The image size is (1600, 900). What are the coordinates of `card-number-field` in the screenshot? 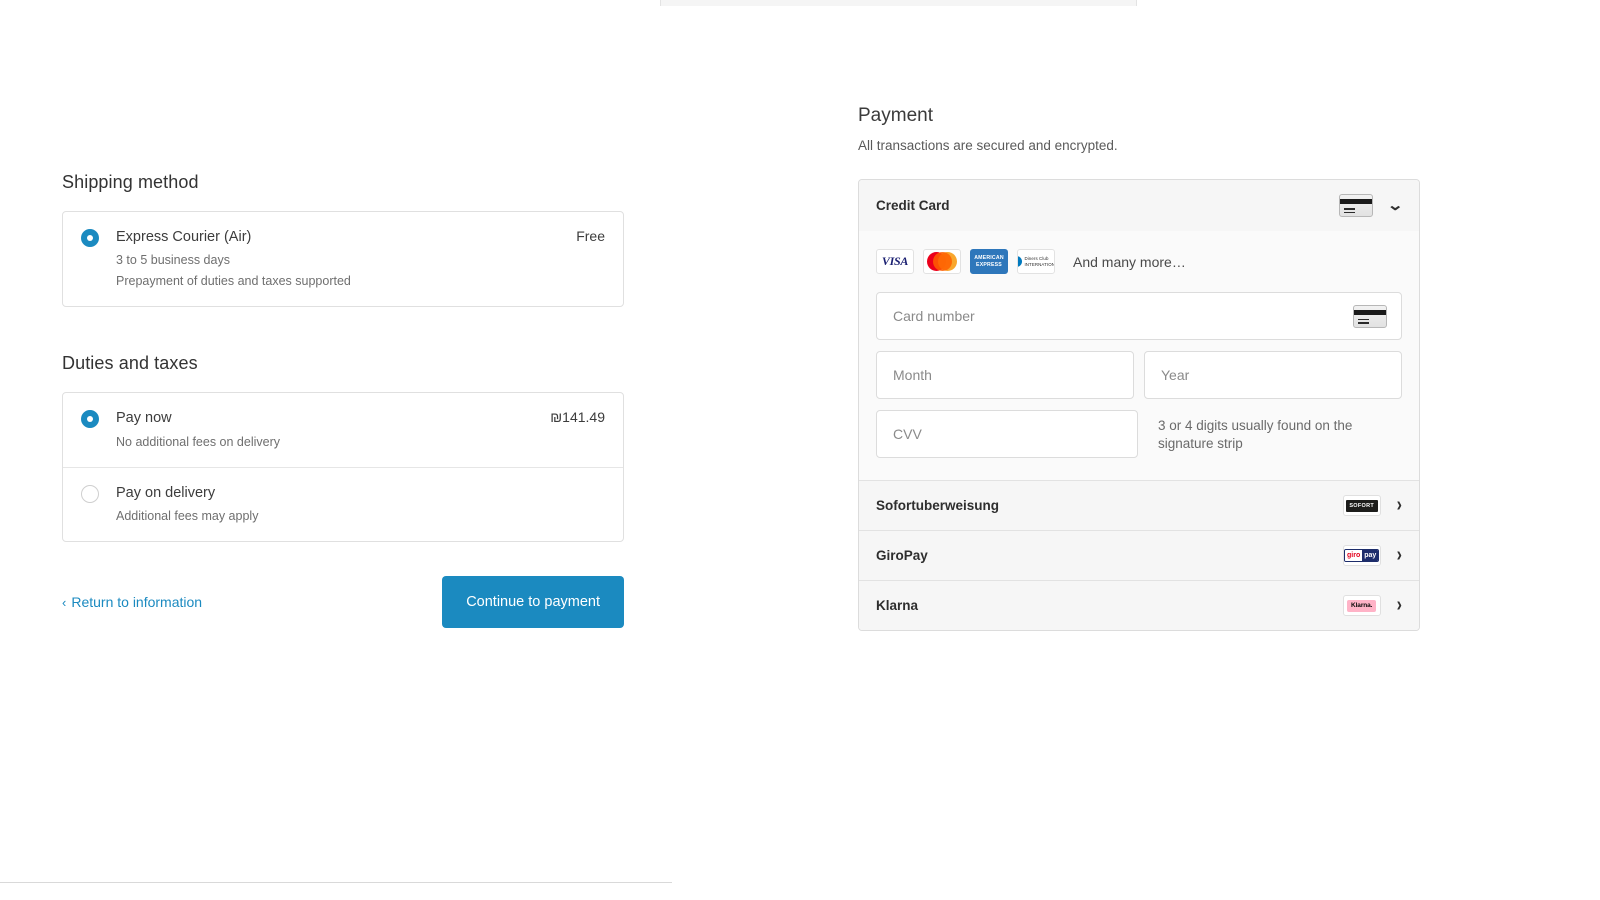 It's located at (1139, 316).